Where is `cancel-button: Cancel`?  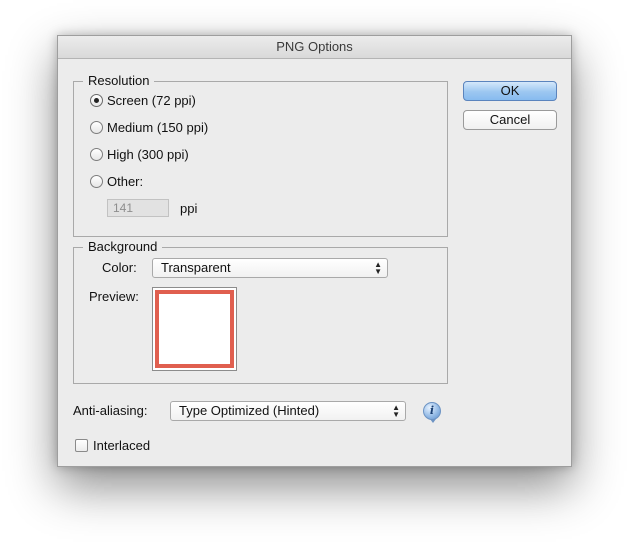 cancel-button: Cancel is located at coordinates (510, 120).